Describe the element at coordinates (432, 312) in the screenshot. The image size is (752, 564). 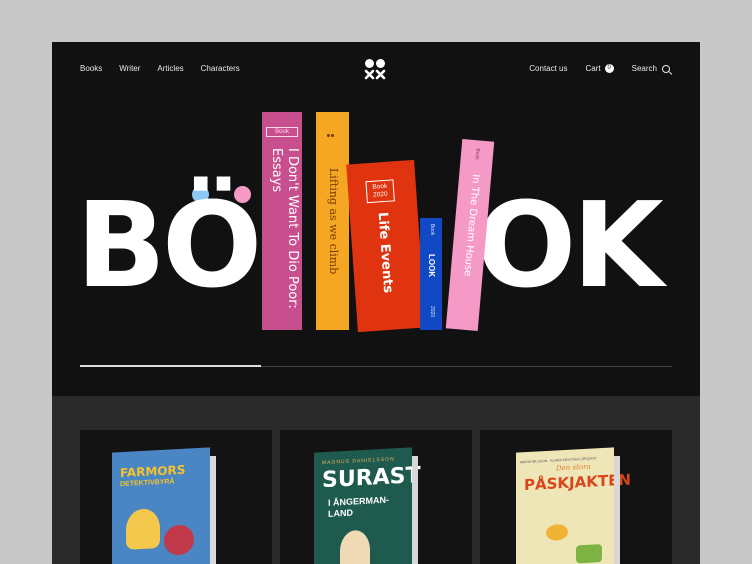
I see `book-spine-4-year: 2020` at that location.